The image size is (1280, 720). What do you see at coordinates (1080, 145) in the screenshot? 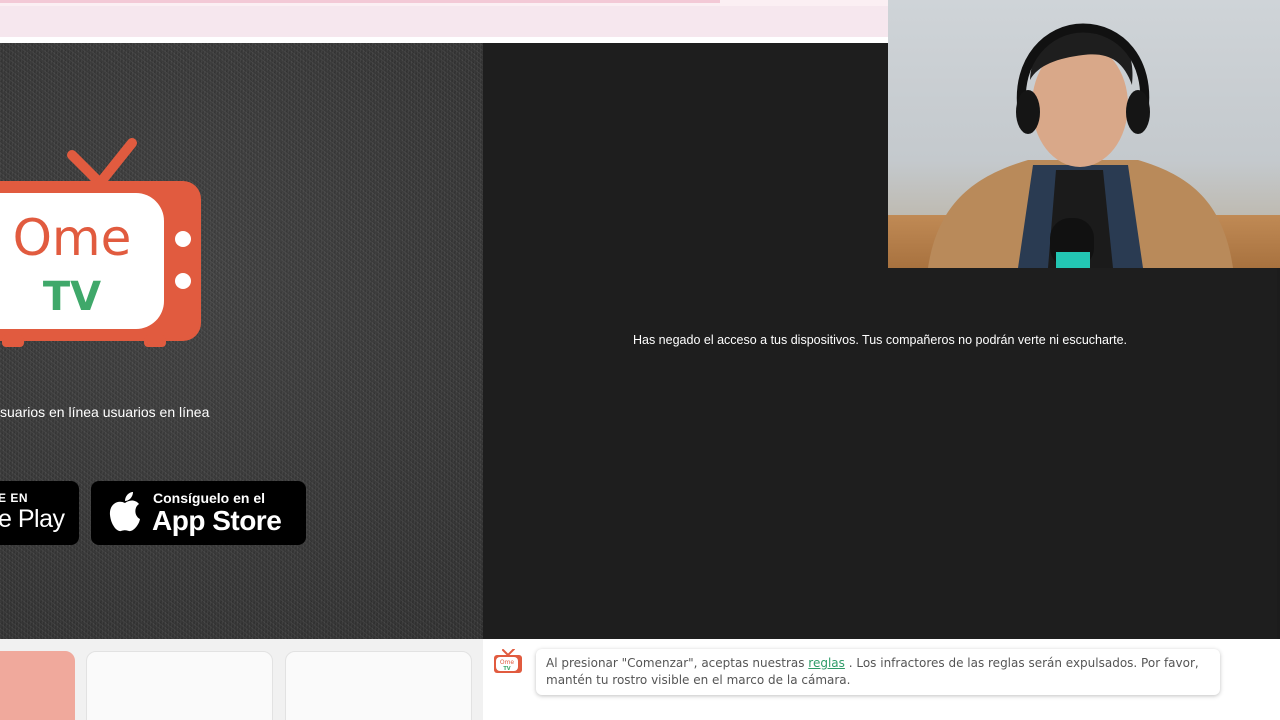
I see `person-silhouette` at bounding box center [1080, 145].